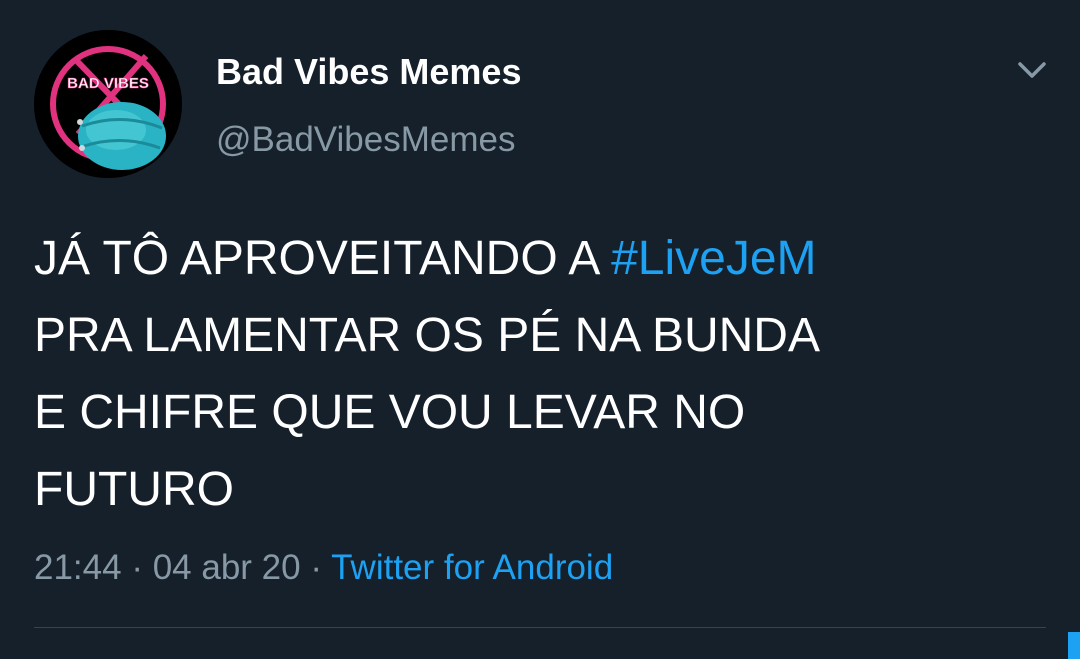  Describe the element at coordinates (472, 567) in the screenshot. I see `tweet-source-link: Twitter for Android` at that location.